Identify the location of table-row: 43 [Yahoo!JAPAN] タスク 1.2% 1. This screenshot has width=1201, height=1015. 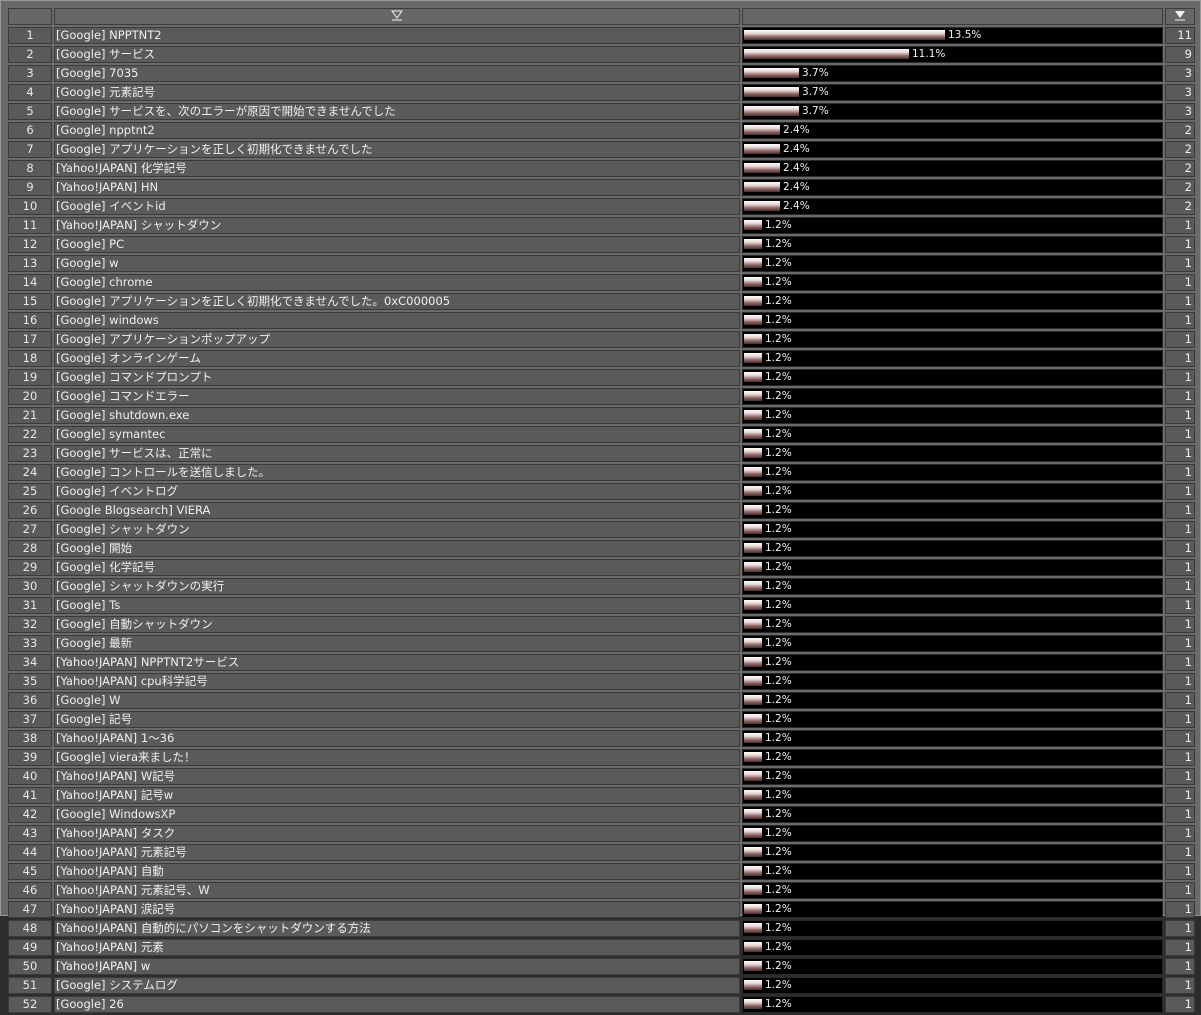
(601, 833).